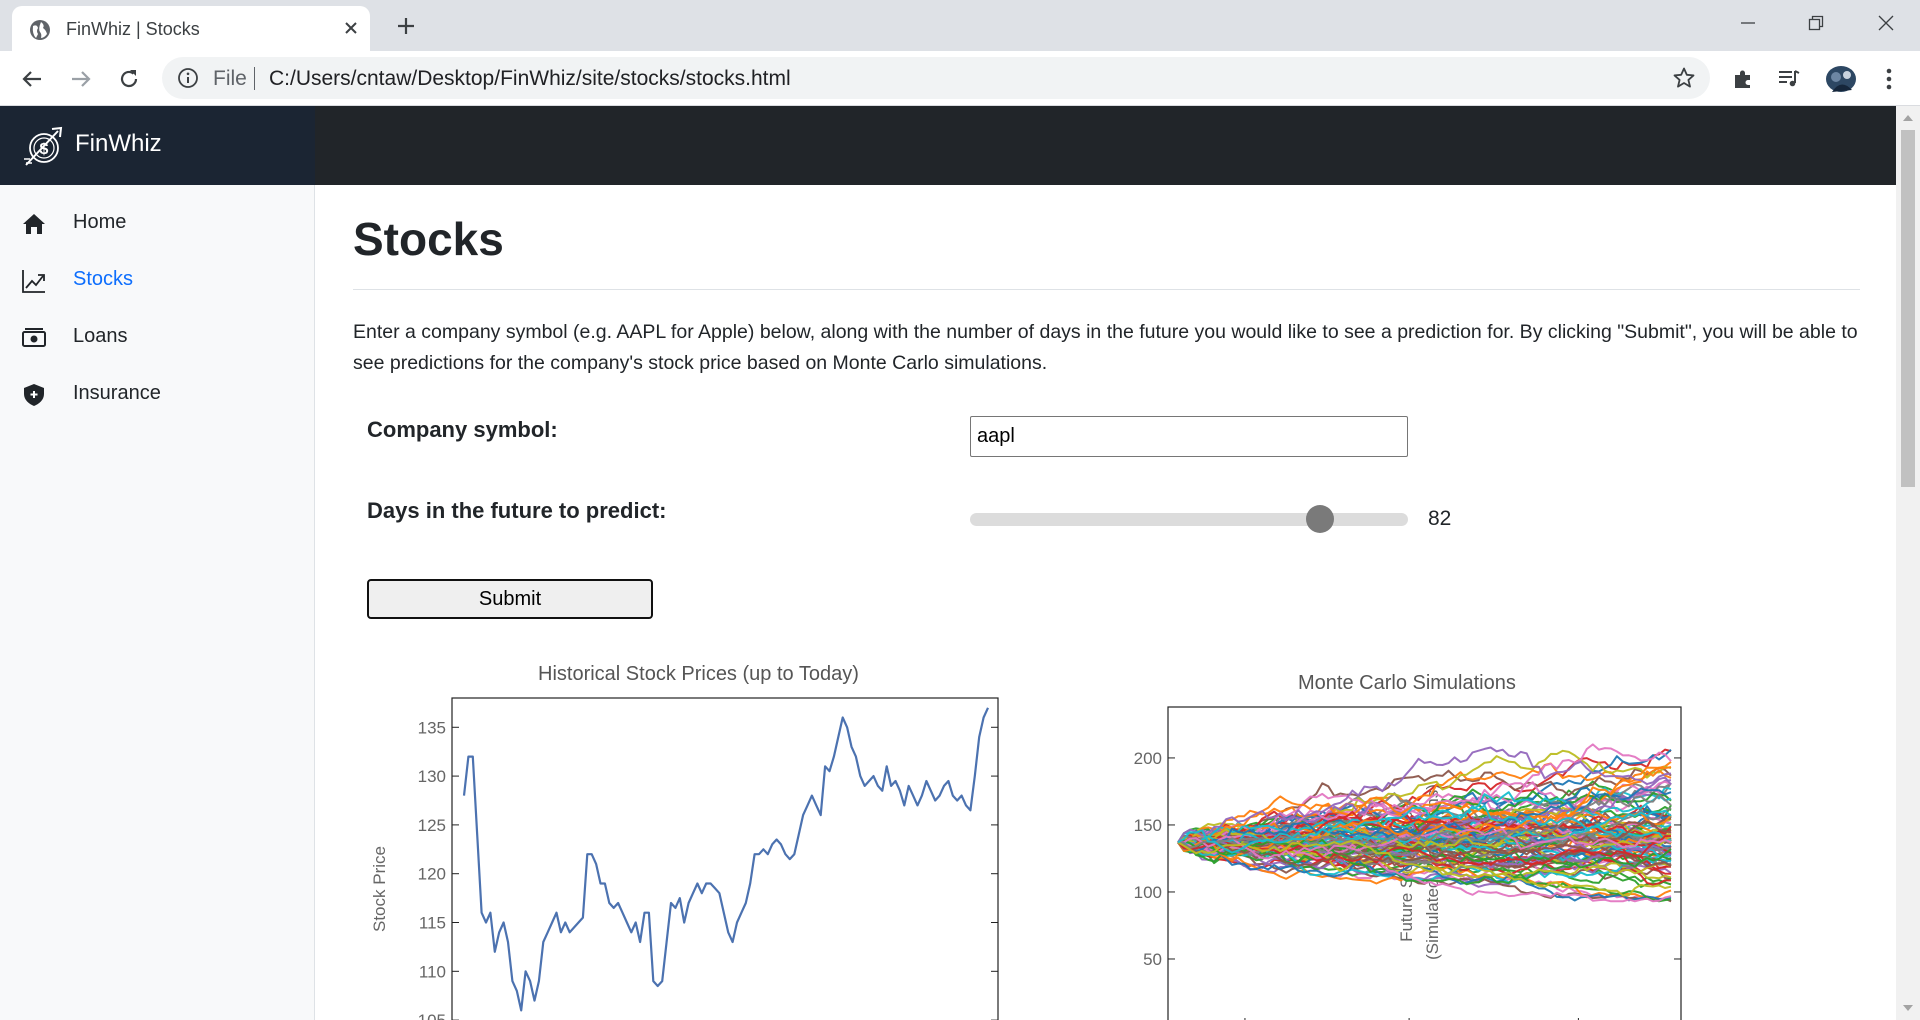 This screenshot has height=1020, width=1920. Describe the element at coordinates (103, 279) in the screenshot. I see `sidebar-item-label: Stocks` at that location.